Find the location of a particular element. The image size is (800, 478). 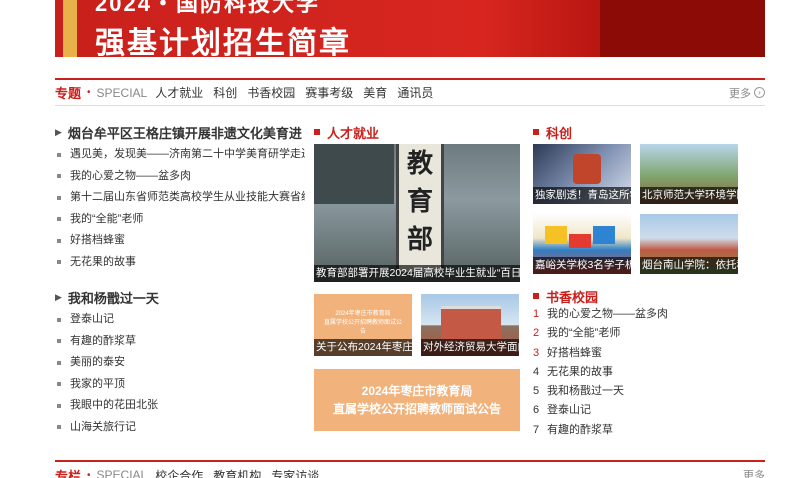

list-item: 无花果的故事 is located at coordinates (180, 263).